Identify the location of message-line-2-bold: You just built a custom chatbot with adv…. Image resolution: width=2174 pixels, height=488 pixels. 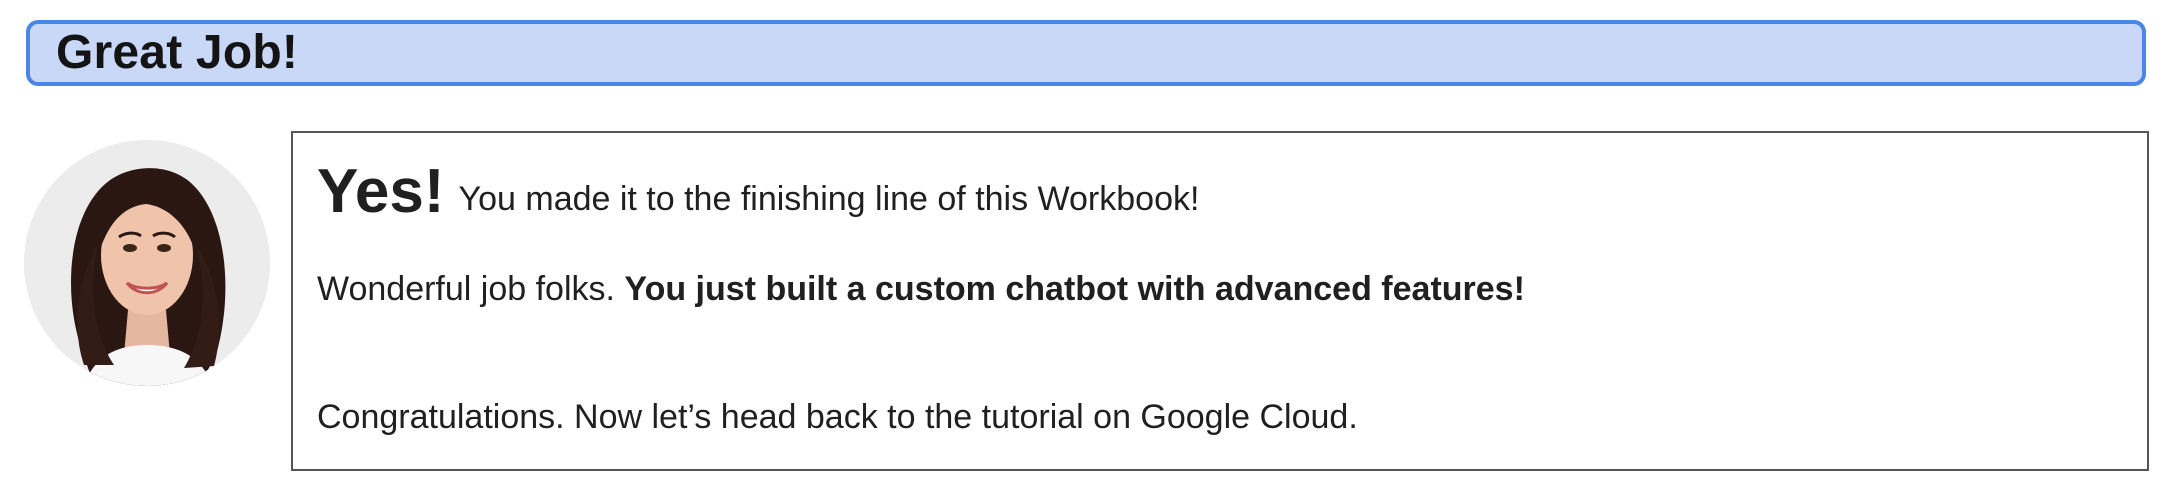
(1074, 289).